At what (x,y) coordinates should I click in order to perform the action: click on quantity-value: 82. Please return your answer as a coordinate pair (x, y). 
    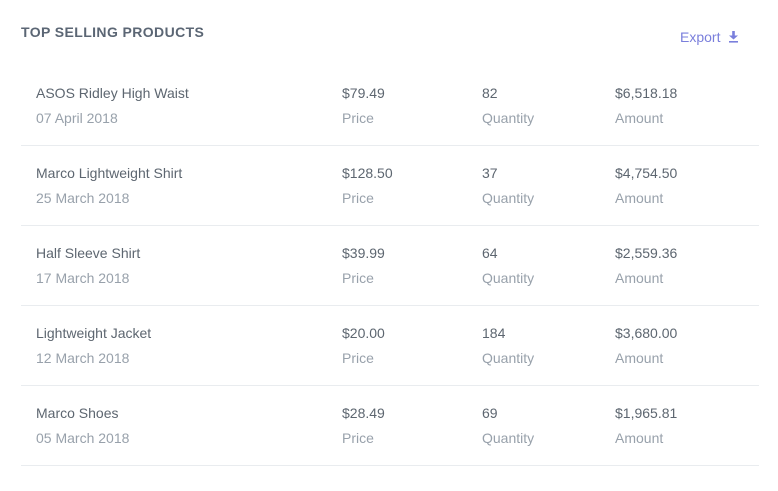
    Looking at the image, I should click on (490, 93).